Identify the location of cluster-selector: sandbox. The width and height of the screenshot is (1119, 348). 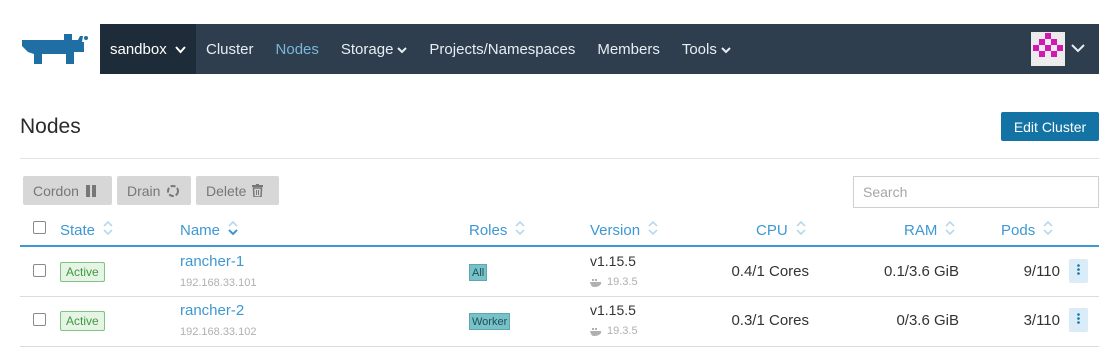
(148, 49).